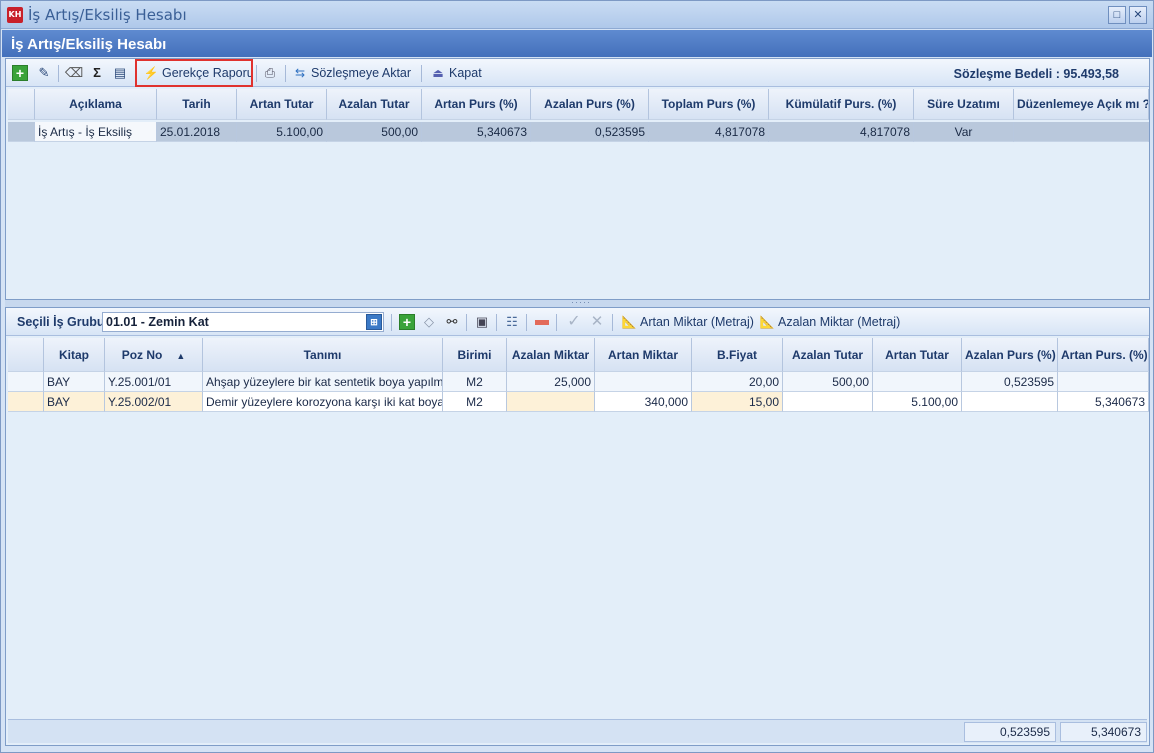 The height and width of the screenshot is (753, 1154). What do you see at coordinates (452, 322) in the screenshot?
I see `binoculars-icon: ⚯` at bounding box center [452, 322].